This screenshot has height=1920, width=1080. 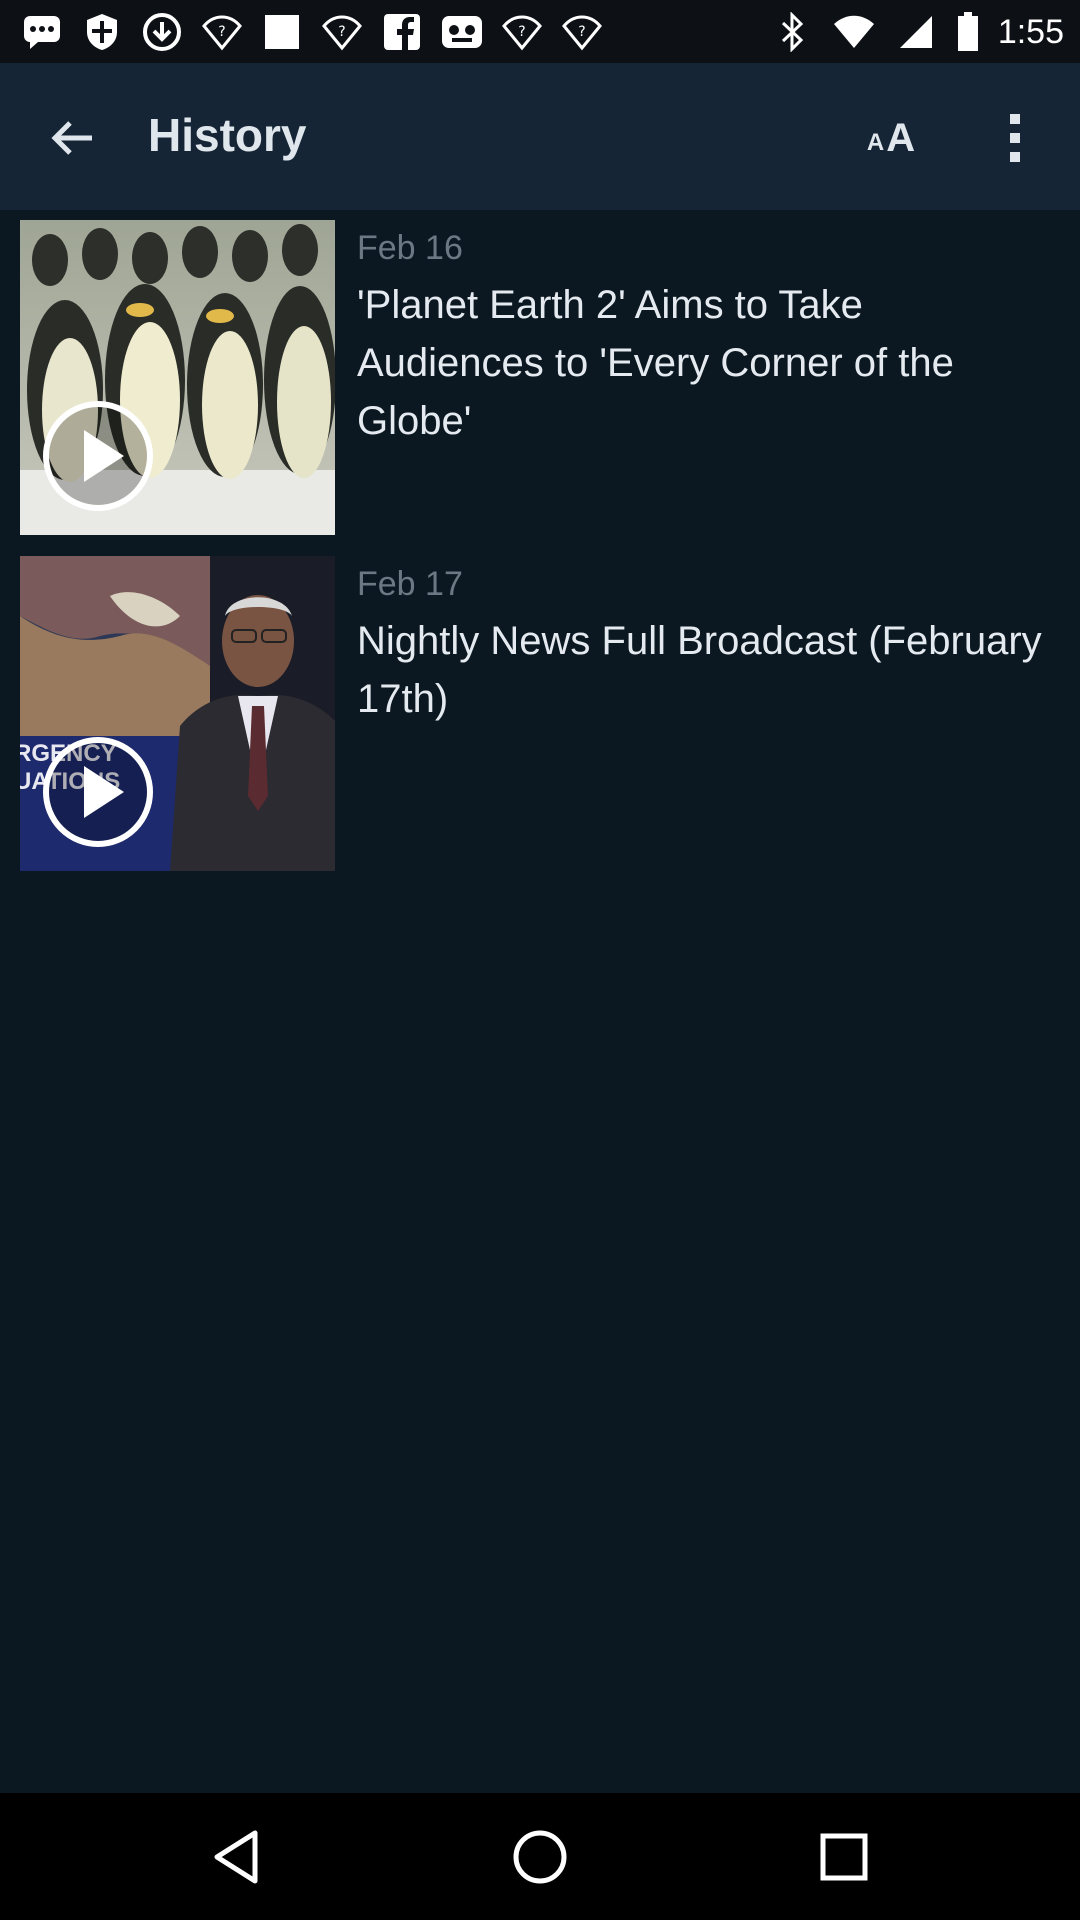 I want to click on status-bar: ? ? ? ? 1:55, so click(x=540, y=31).